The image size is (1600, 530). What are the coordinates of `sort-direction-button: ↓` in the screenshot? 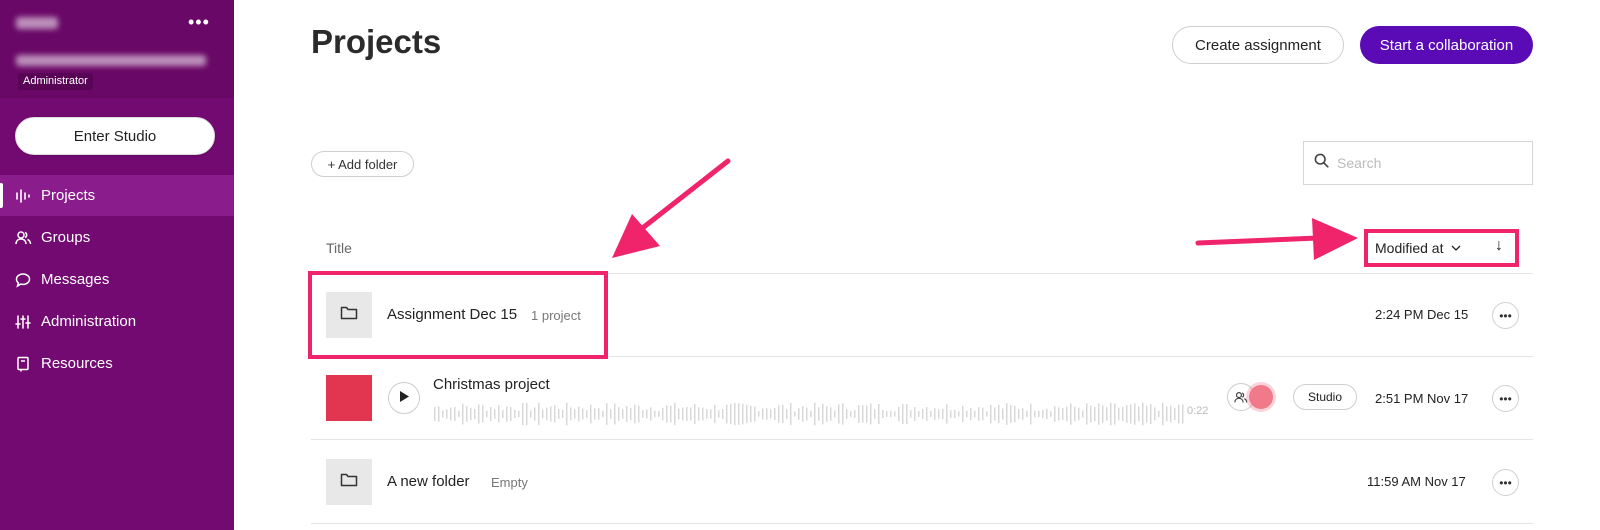 It's located at (1499, 246).